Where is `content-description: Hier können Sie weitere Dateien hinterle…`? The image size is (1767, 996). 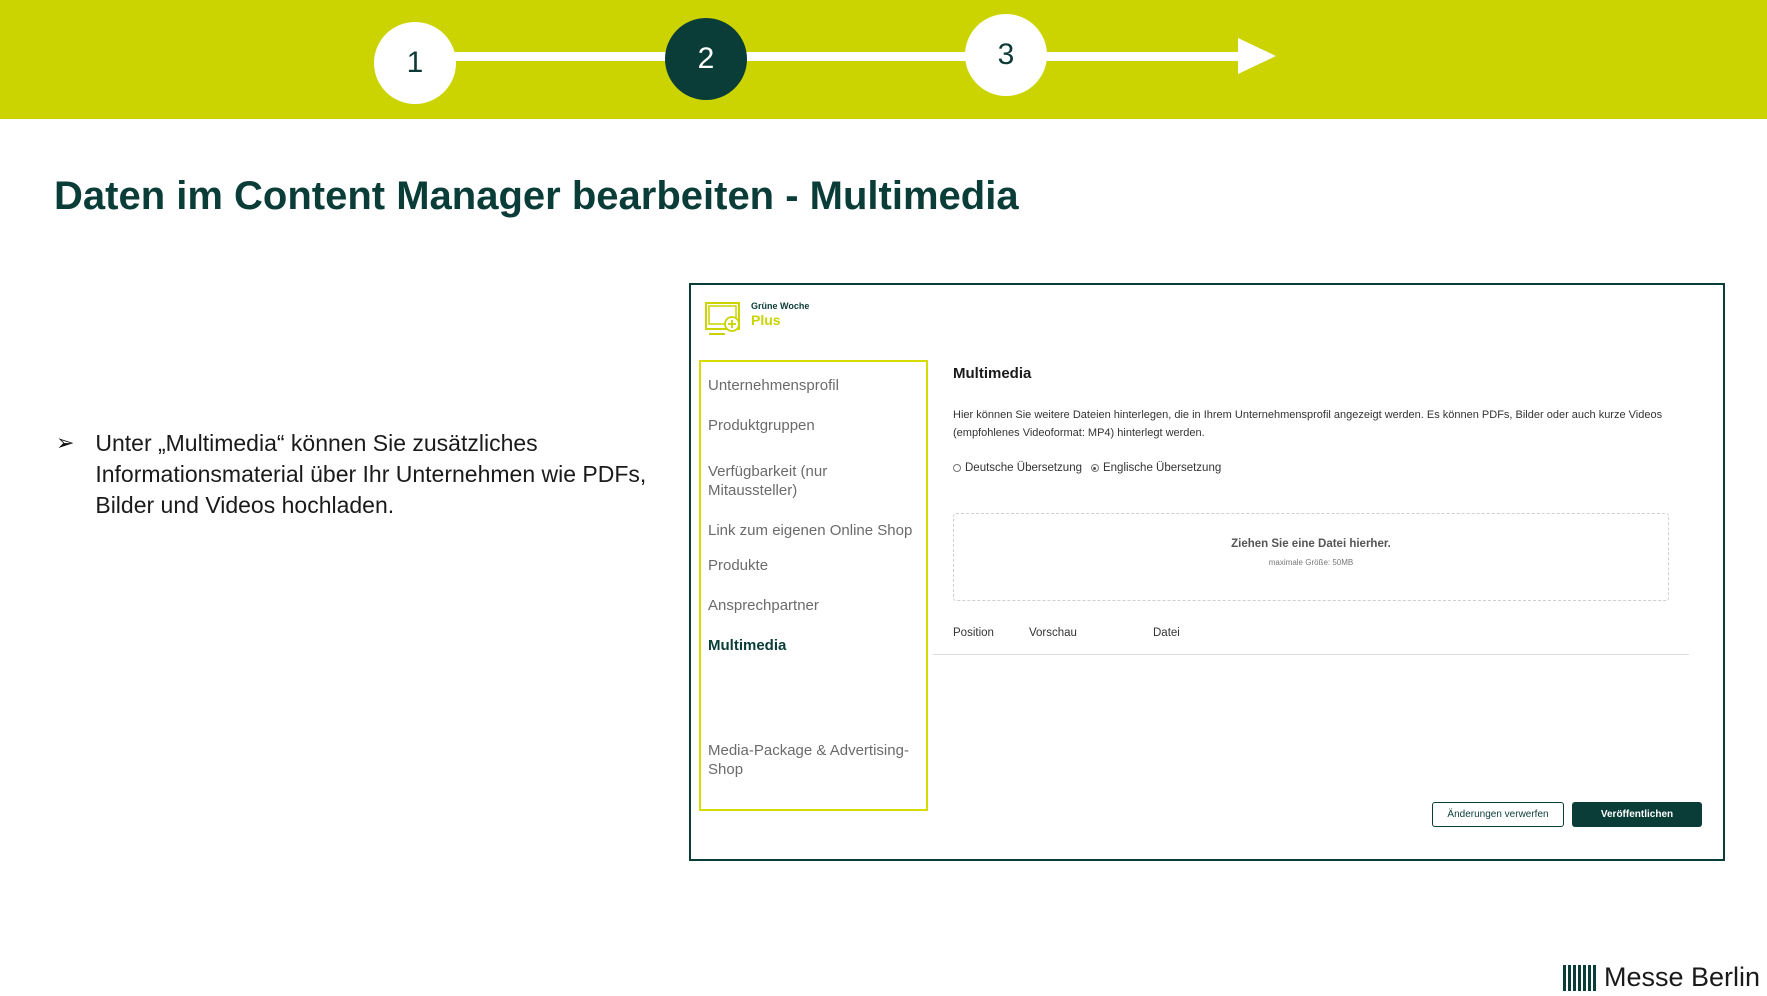
content-description: Hier können Sie weitere Dateien hinterle… is located at coordinates (1308, 424).